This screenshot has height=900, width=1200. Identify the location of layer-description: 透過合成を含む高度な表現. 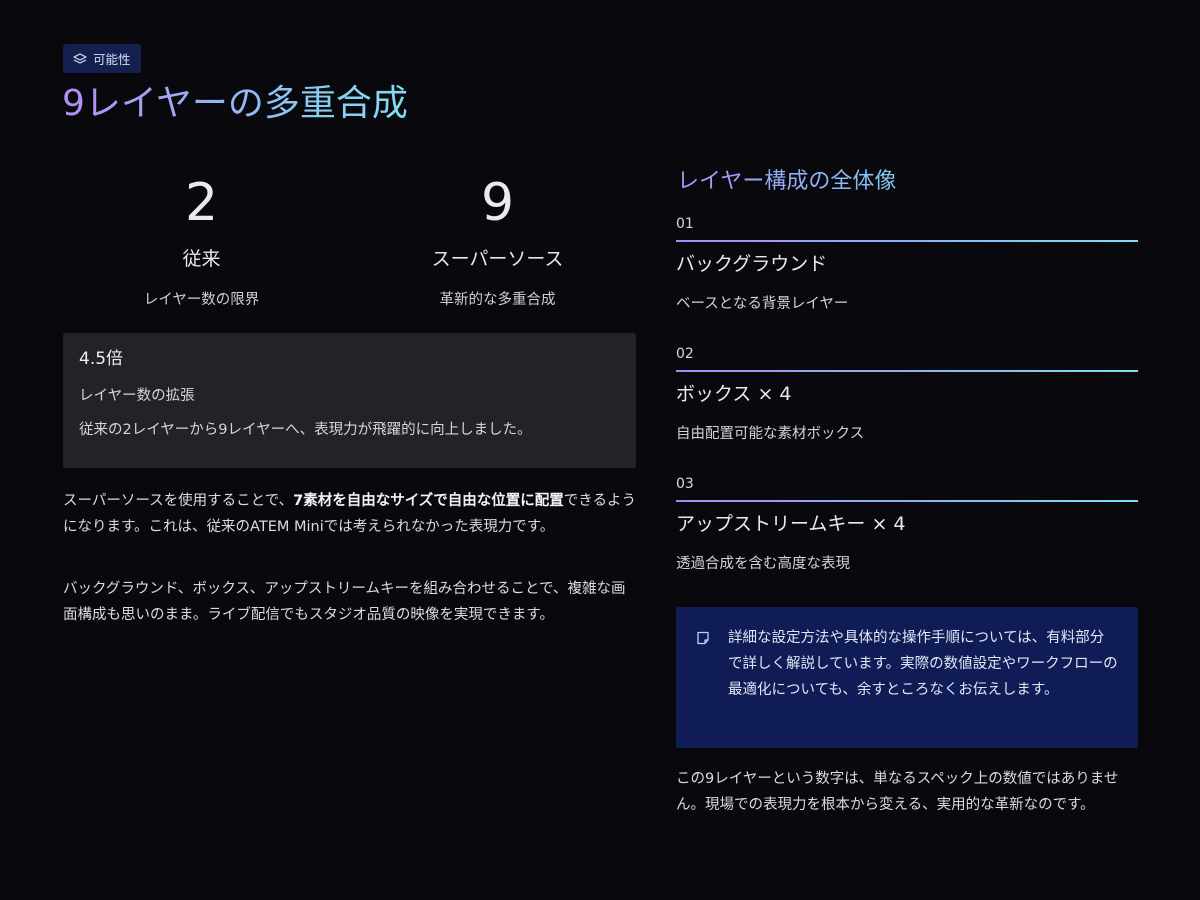
(763, 564).